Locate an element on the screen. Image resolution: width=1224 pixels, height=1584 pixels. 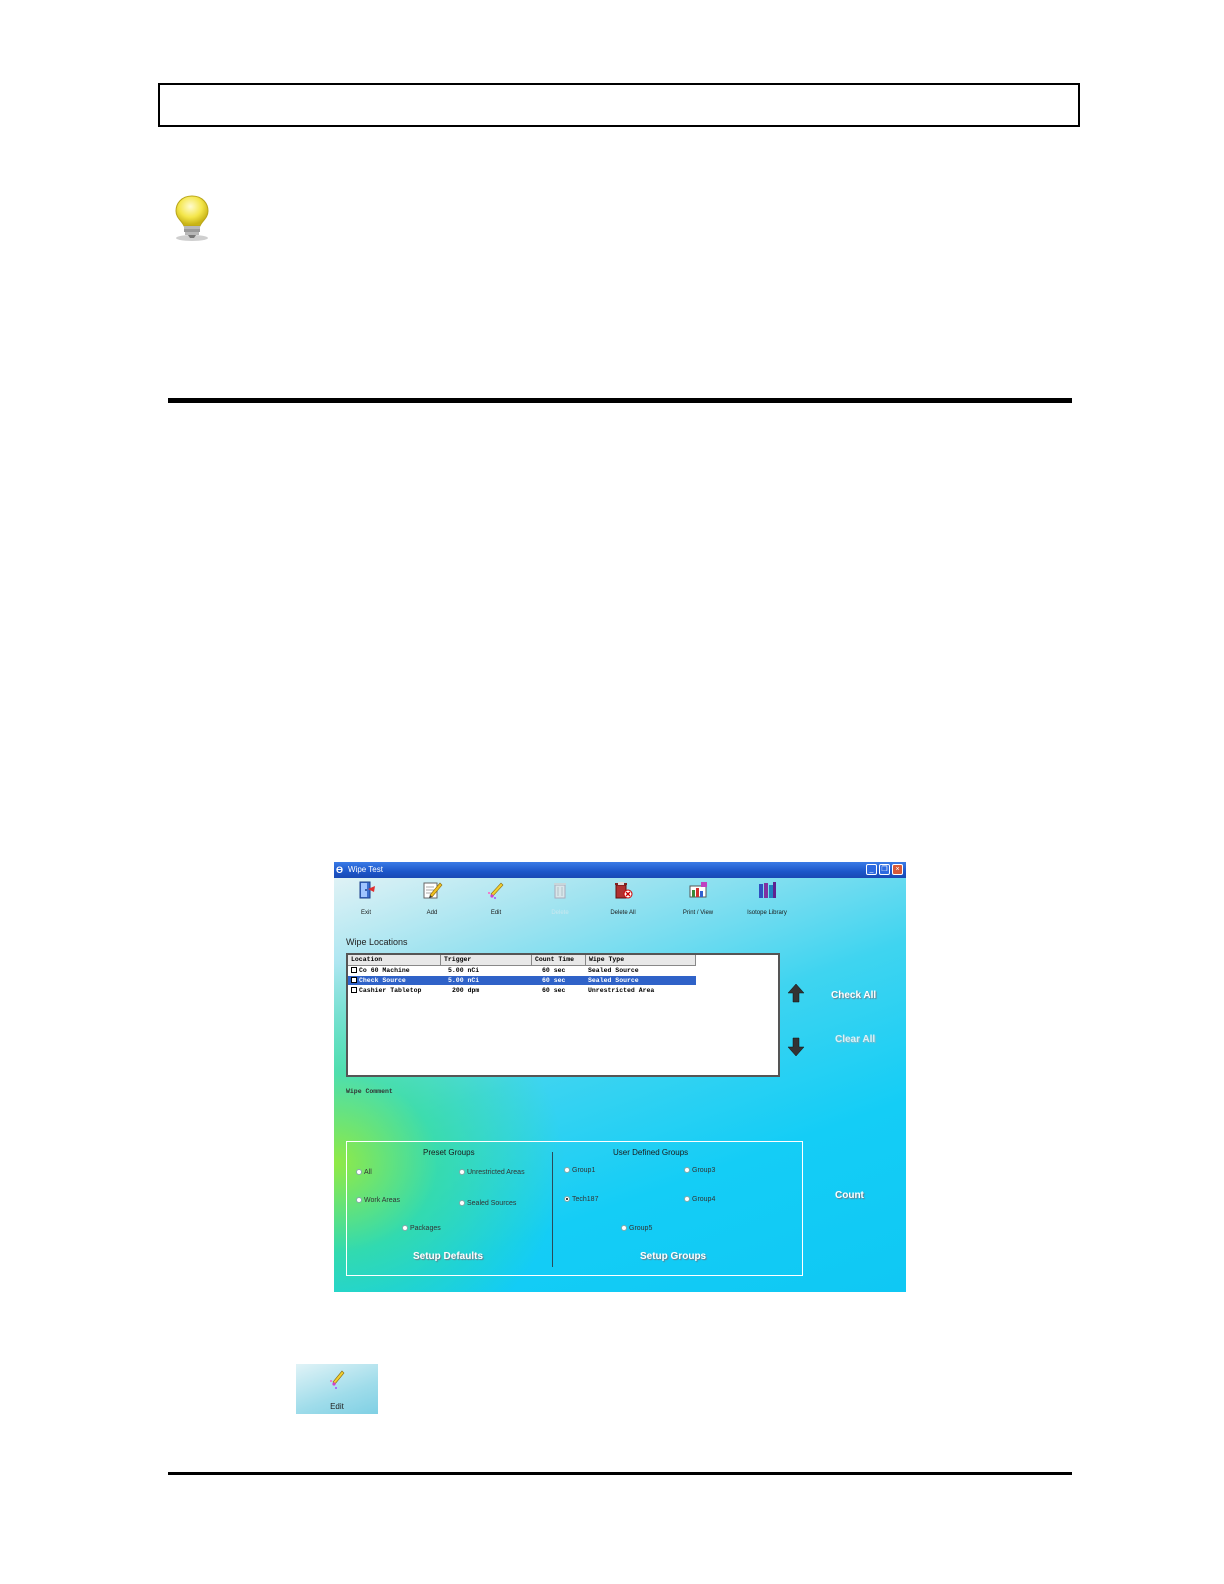
preset-groups-title: Preset Groups is located at coordinates (449, 1152).